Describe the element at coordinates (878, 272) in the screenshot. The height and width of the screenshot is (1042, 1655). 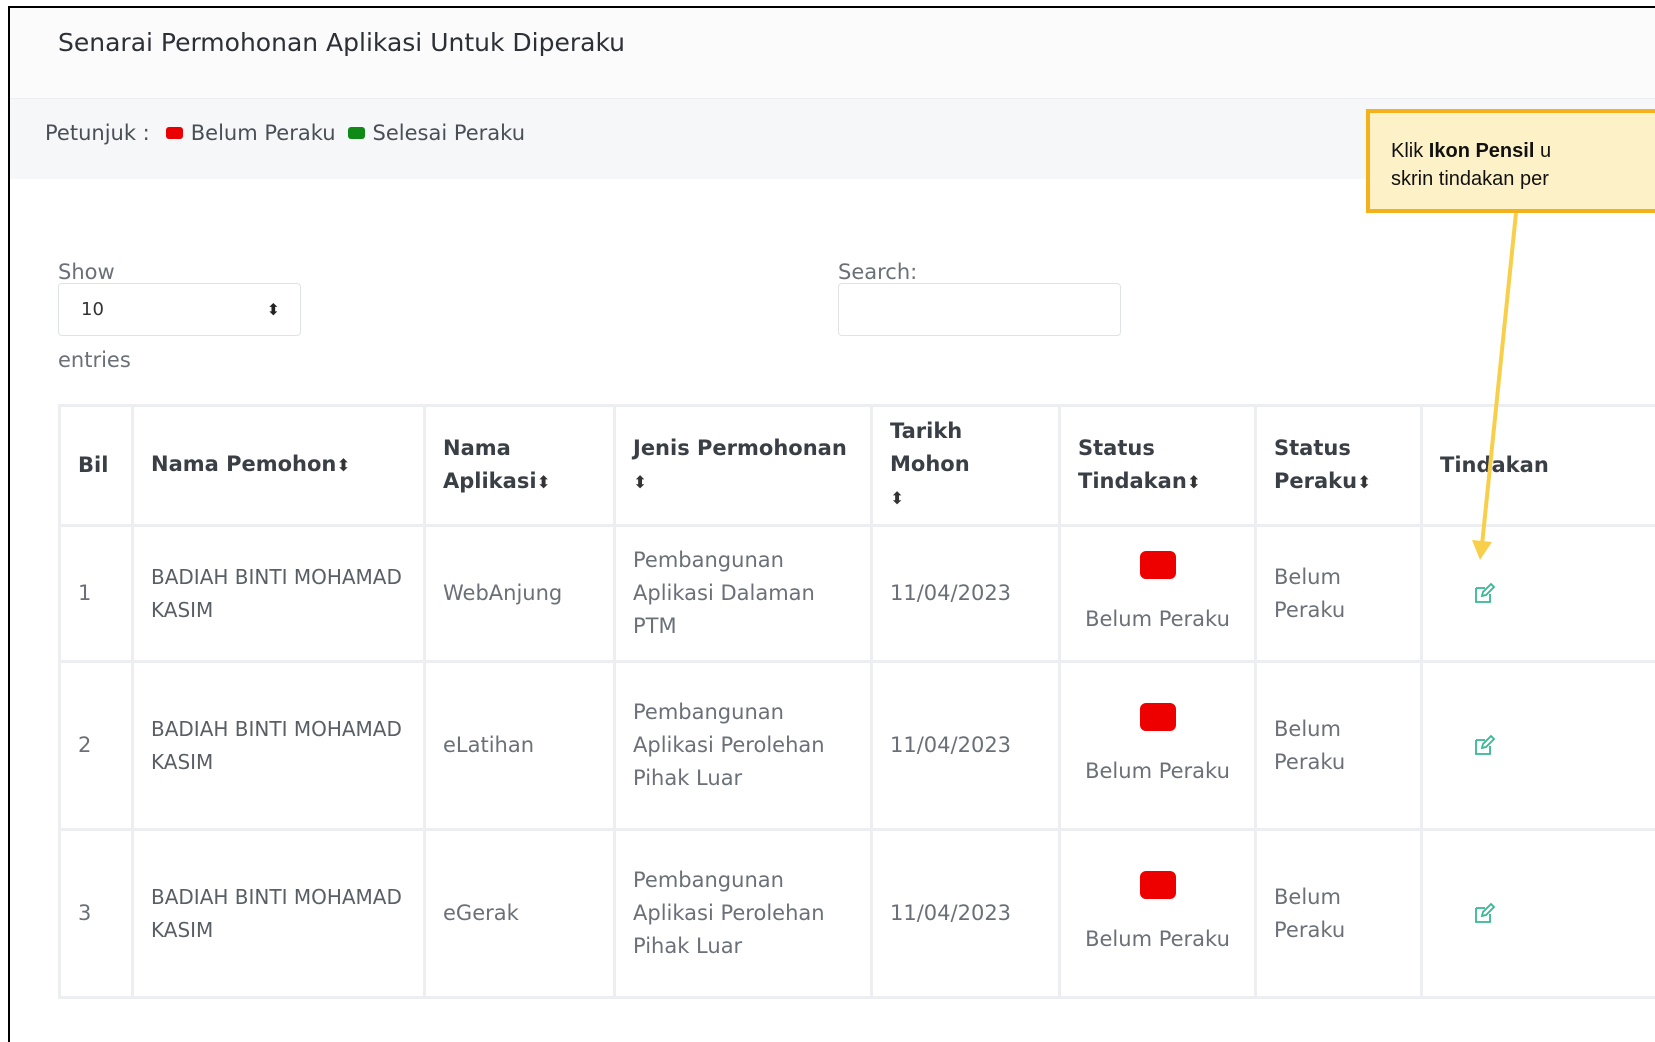
I see `search-label: Search:` at that location.